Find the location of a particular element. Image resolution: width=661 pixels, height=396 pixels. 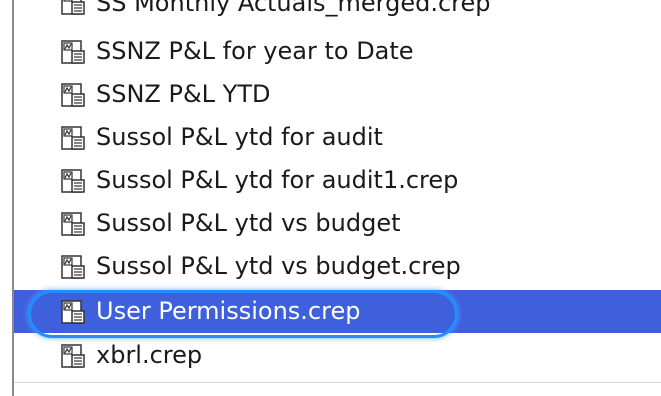

list-item: Sussol P&L ytd for audit is located at coordinates (337, 137).